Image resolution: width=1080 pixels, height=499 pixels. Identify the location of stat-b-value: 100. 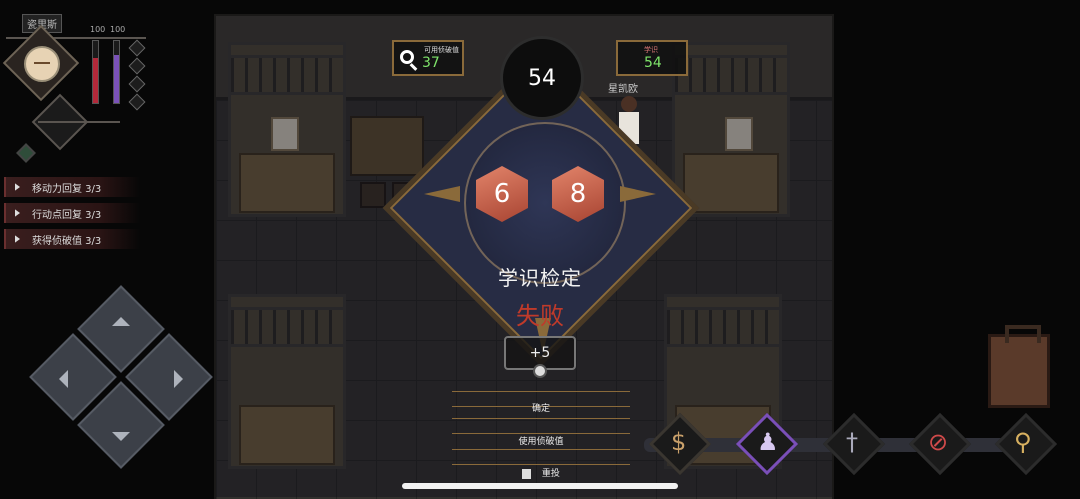
(118, 29).